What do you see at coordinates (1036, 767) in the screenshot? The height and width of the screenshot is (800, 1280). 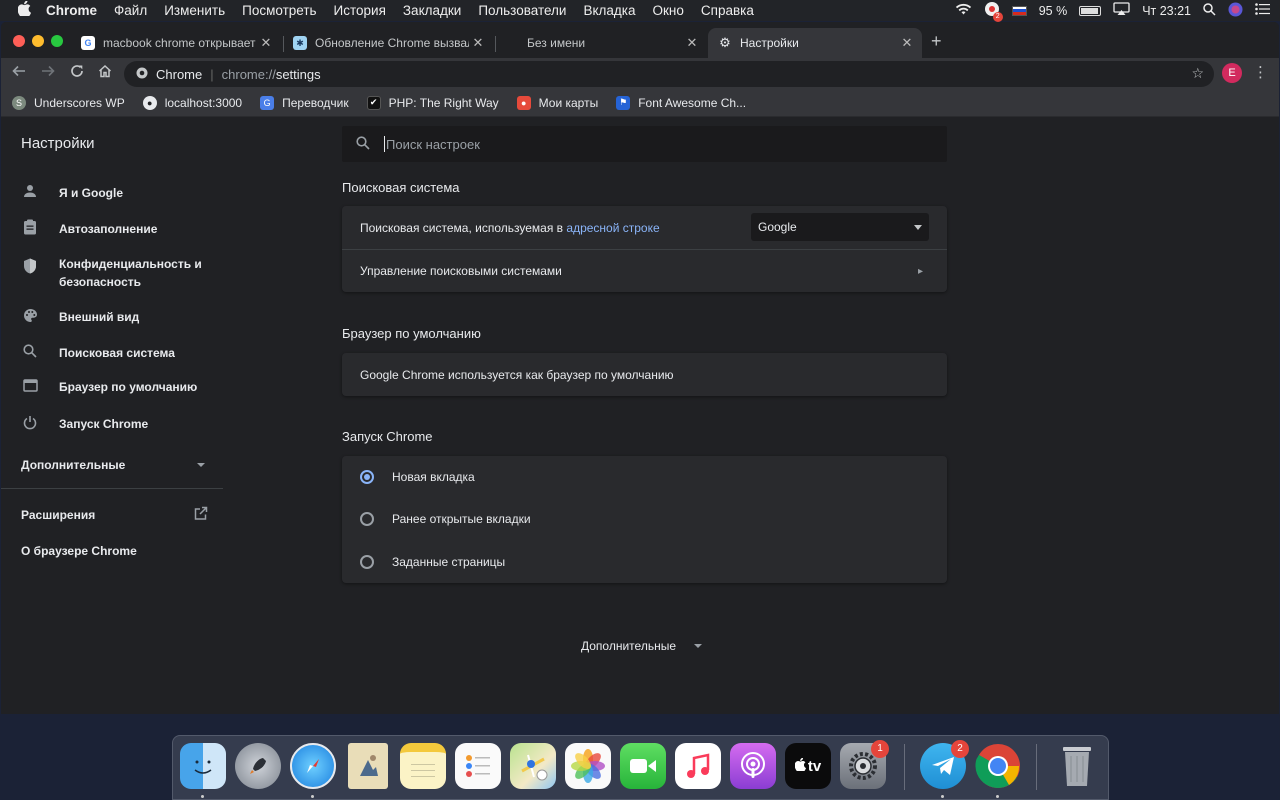 I see `dock-separator` at bounding box center [1036, 767].